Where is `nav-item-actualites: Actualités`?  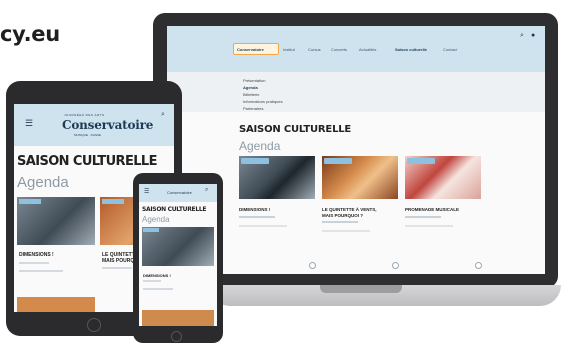
nav-item-actualites: Actualités is located at coordinates (367, 49).